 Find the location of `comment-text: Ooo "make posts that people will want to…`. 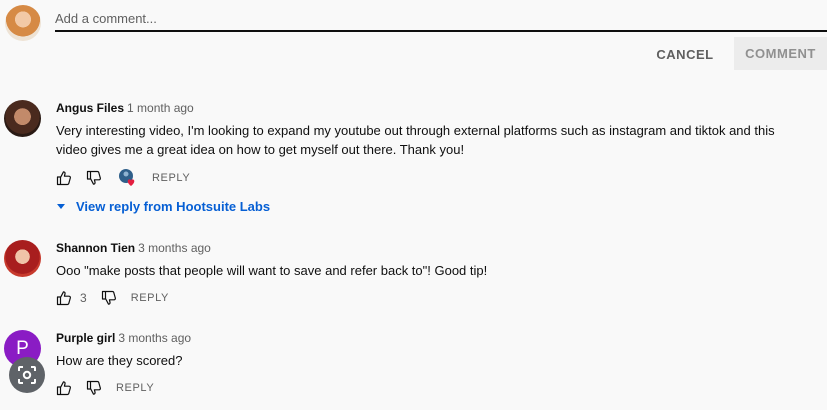

comment-text: Ooo "make posts that people will want to… is located at coordinates (272, 270).